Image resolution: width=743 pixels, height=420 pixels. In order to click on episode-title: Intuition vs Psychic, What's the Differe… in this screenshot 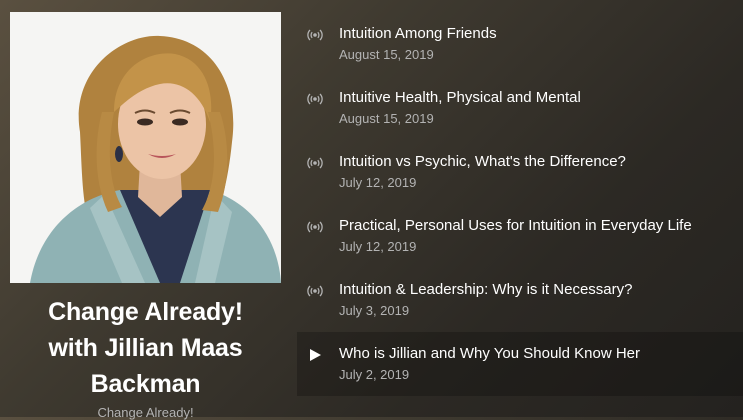, I will do `click(482, 161)`.